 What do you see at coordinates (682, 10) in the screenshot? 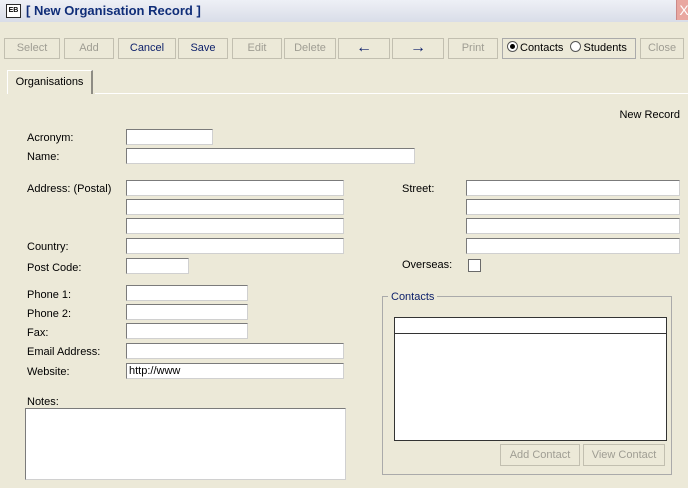
I see `close-icon: X` at bounding box center [682, 10].